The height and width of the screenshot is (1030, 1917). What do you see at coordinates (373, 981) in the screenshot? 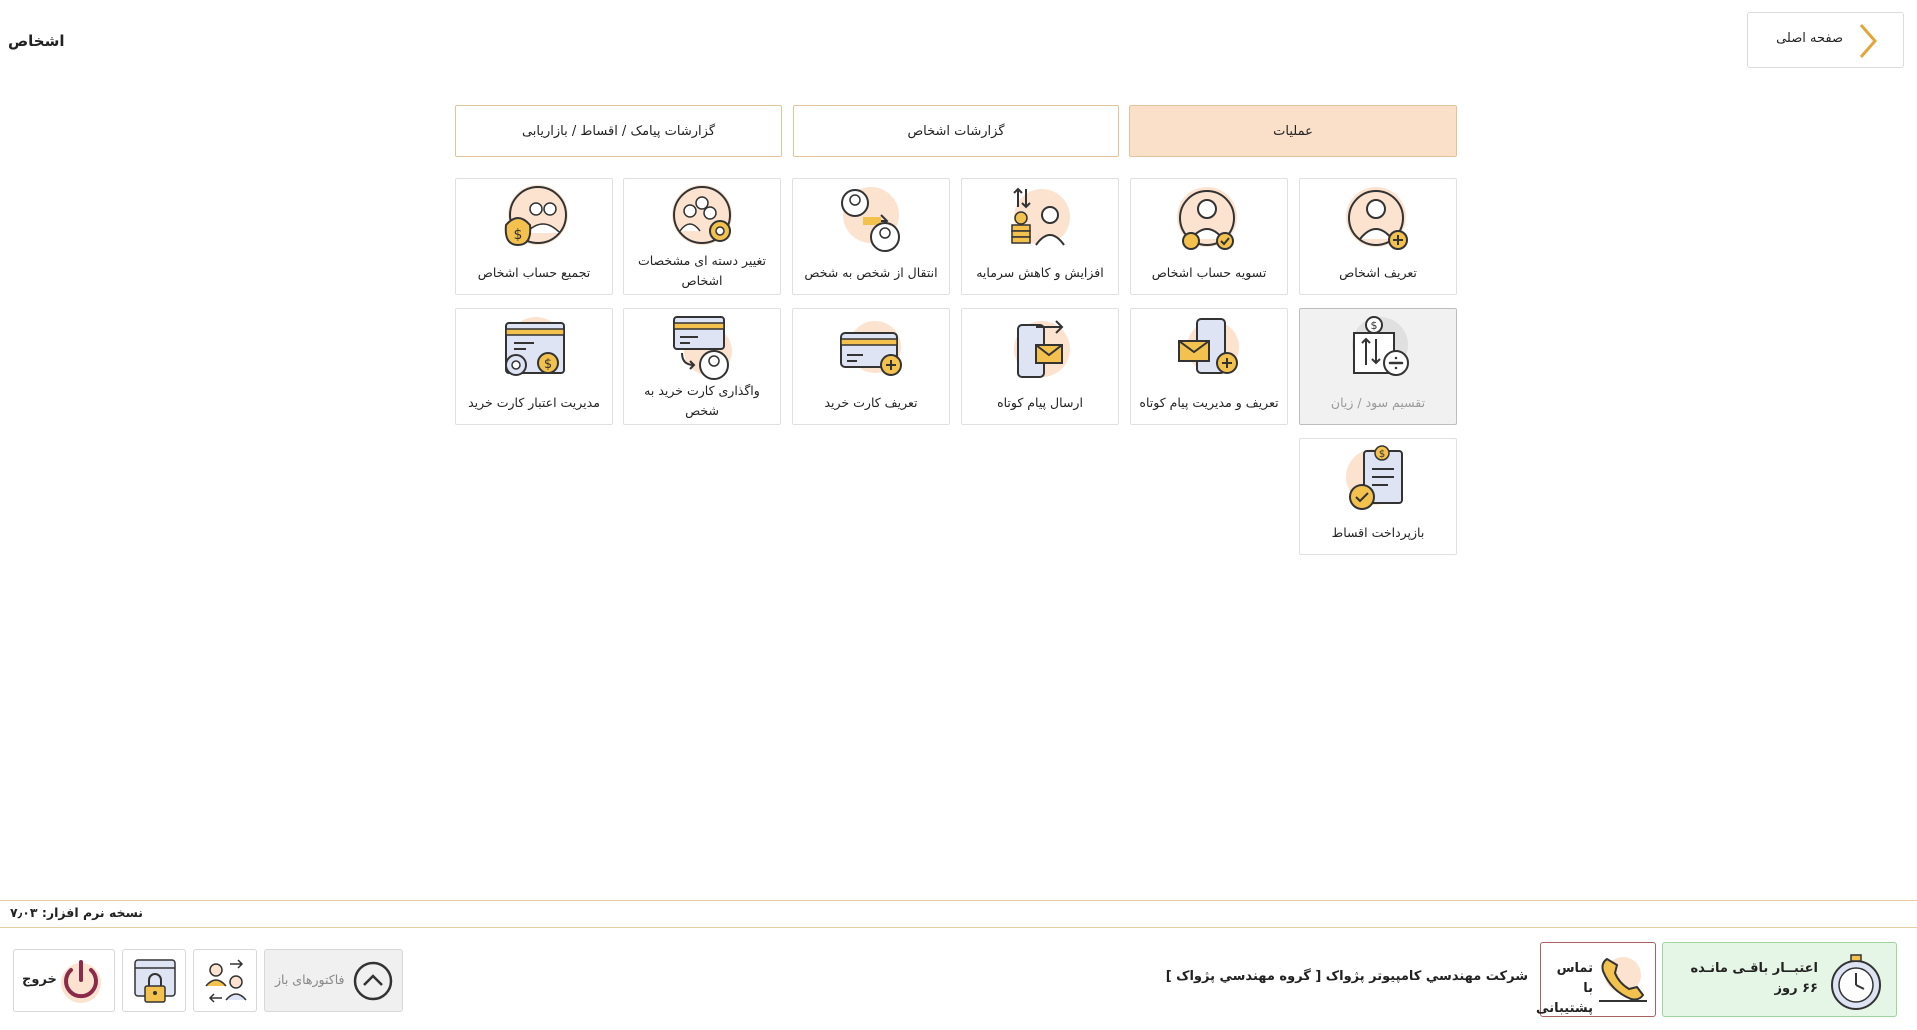
I see `chevron-up-icon` at bounding box center [373, 981].